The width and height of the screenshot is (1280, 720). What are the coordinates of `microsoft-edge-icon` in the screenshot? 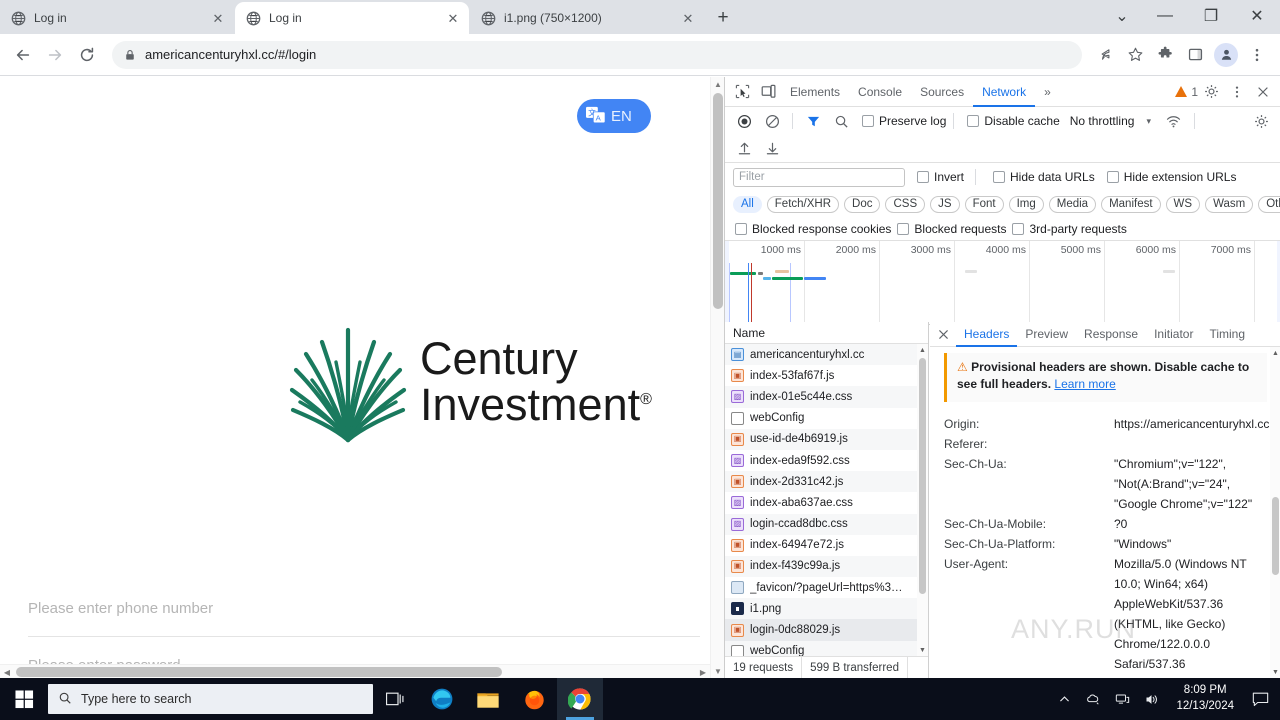 It's located at (442, 699).